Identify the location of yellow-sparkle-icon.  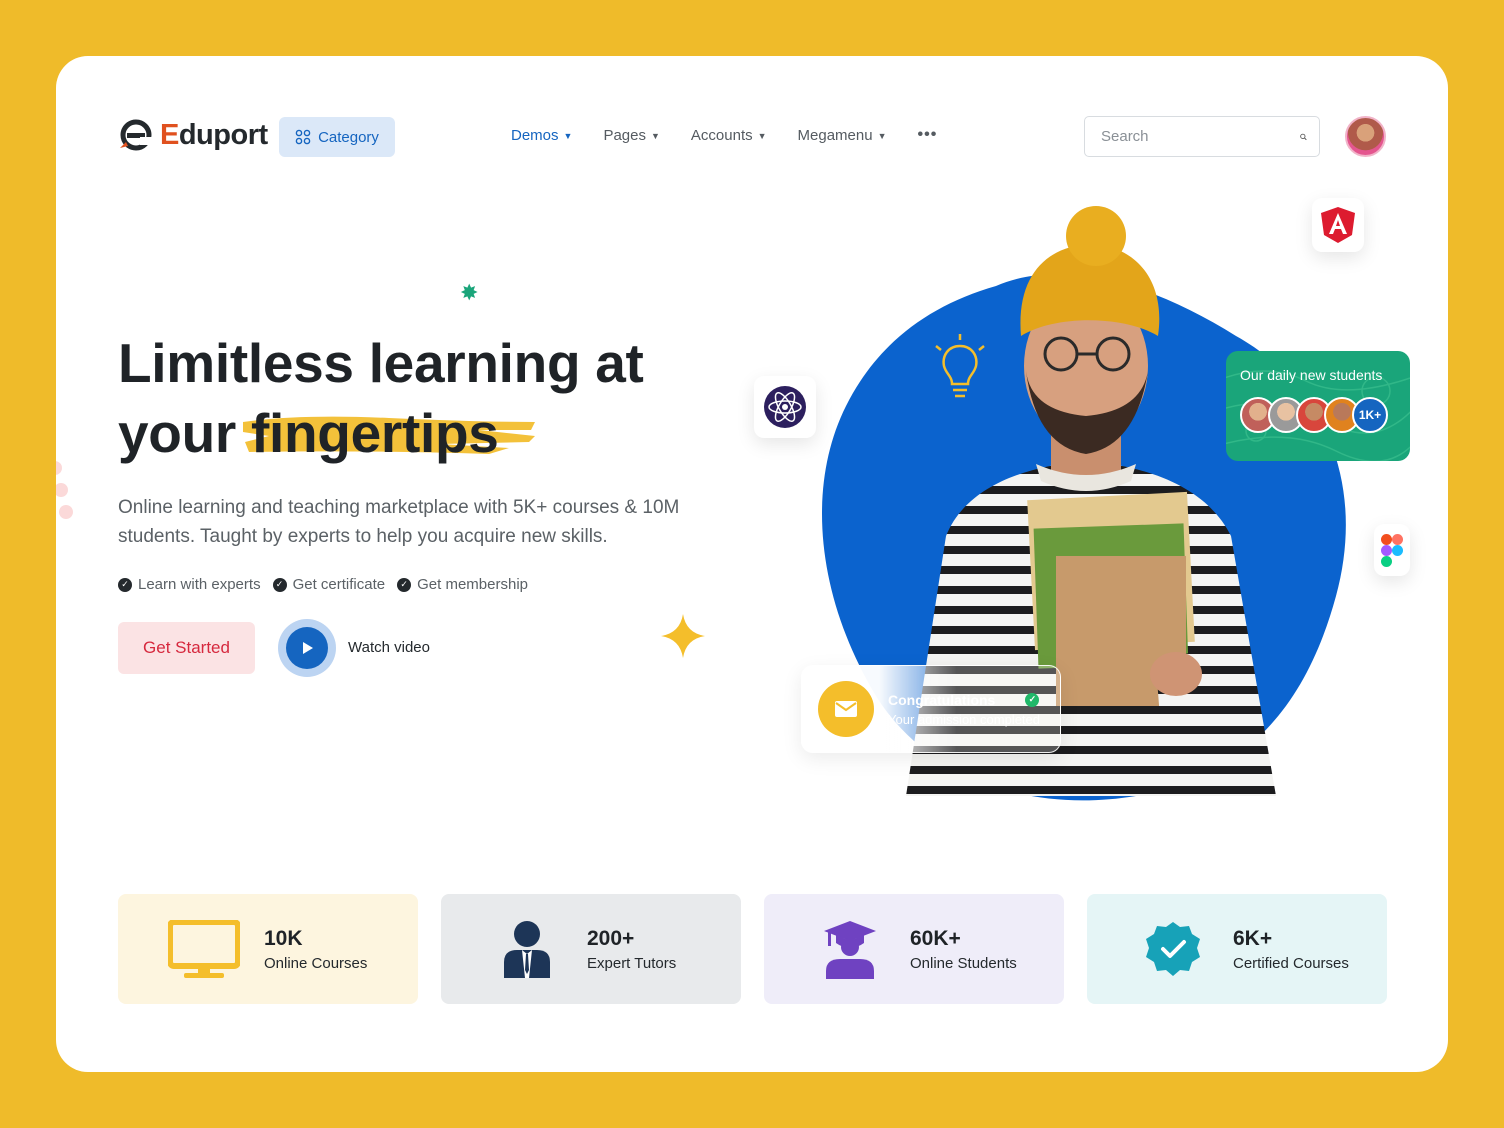
(683, 636).